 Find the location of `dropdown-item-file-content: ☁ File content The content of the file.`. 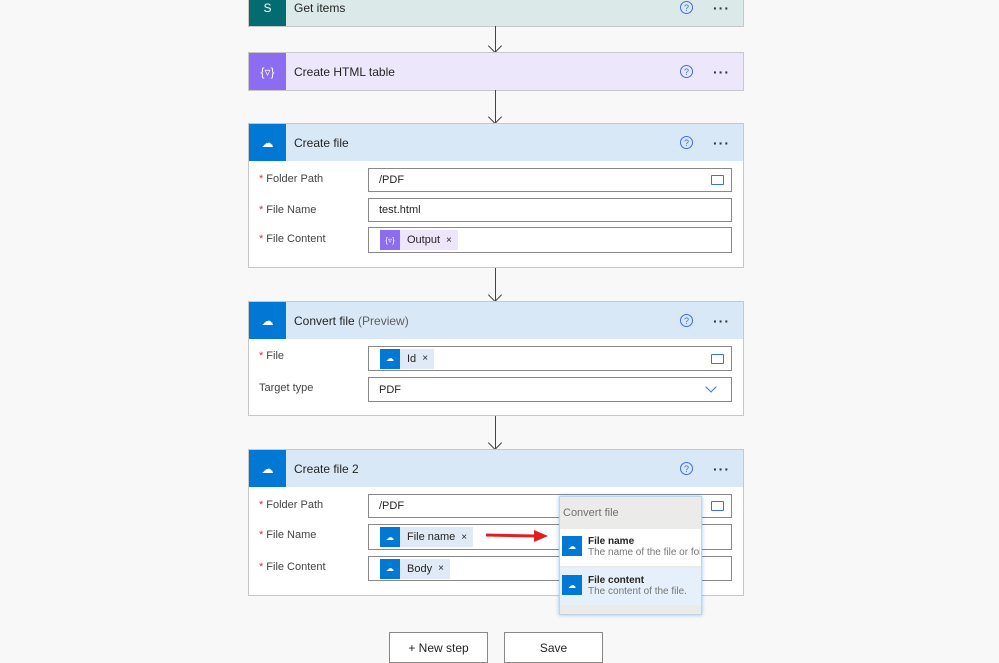

dropdown-item-file-content: ☁ File content The content of the file. is located at coordinates (630, 586).